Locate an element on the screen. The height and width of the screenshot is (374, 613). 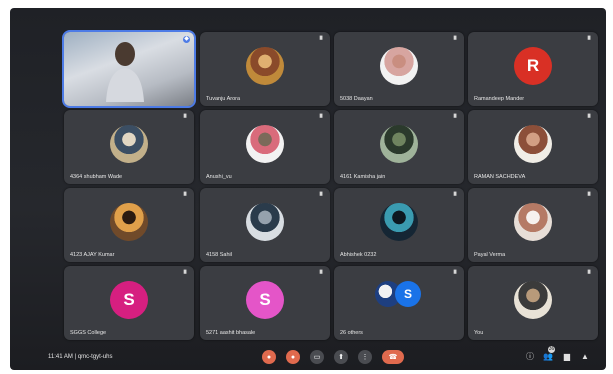
participant-name: Payal Verma is located at coordinates (490, 255).